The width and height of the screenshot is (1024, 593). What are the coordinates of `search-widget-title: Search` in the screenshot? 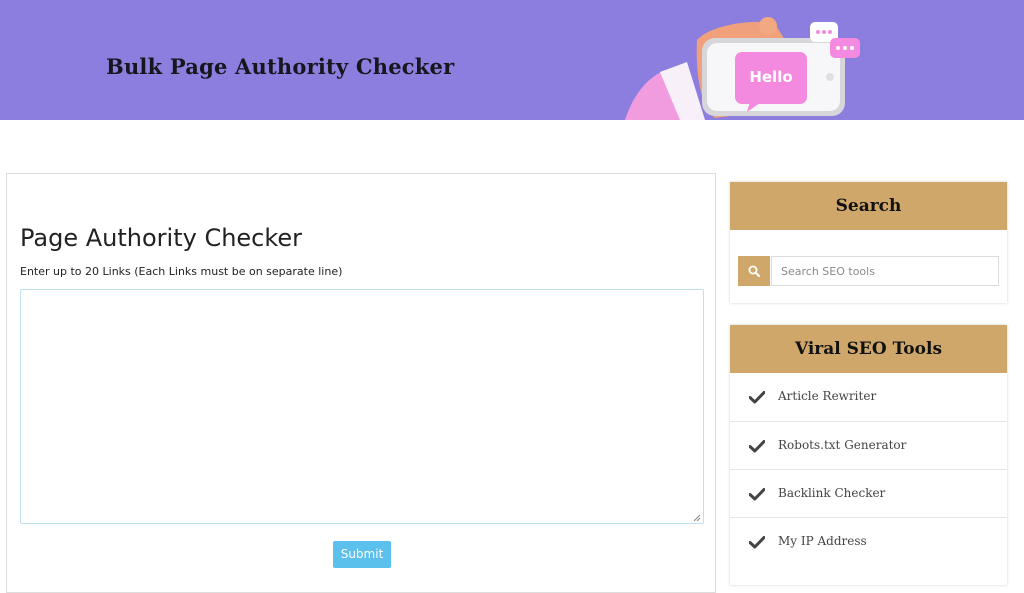 It's located at (868, 206).